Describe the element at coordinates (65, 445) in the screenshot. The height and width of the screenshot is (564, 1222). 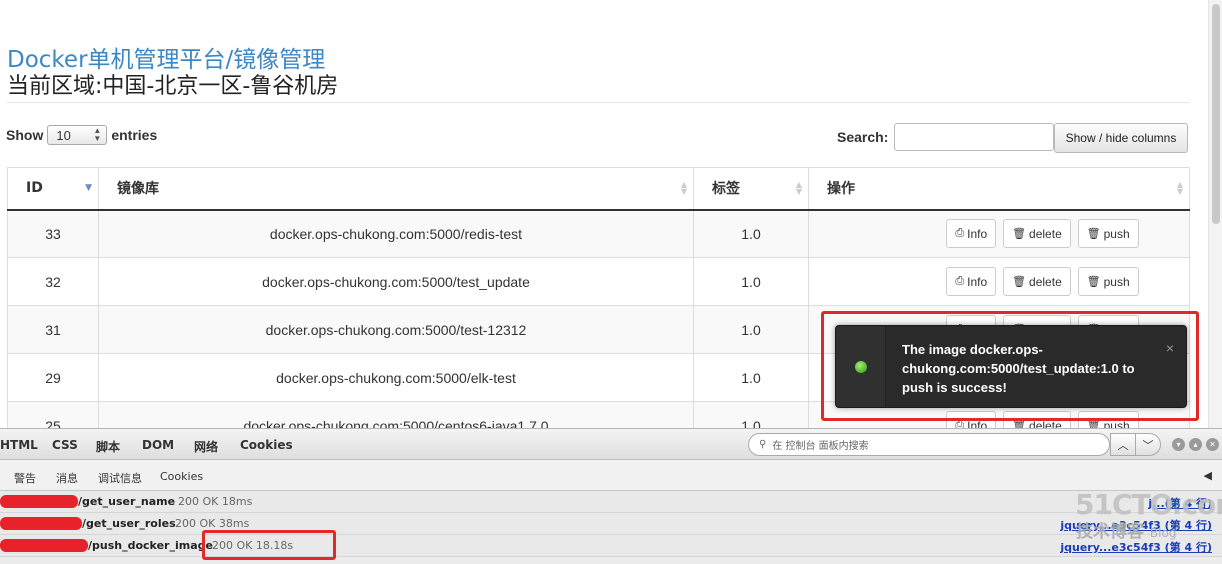
I see `tab-css: CSS` at that location.